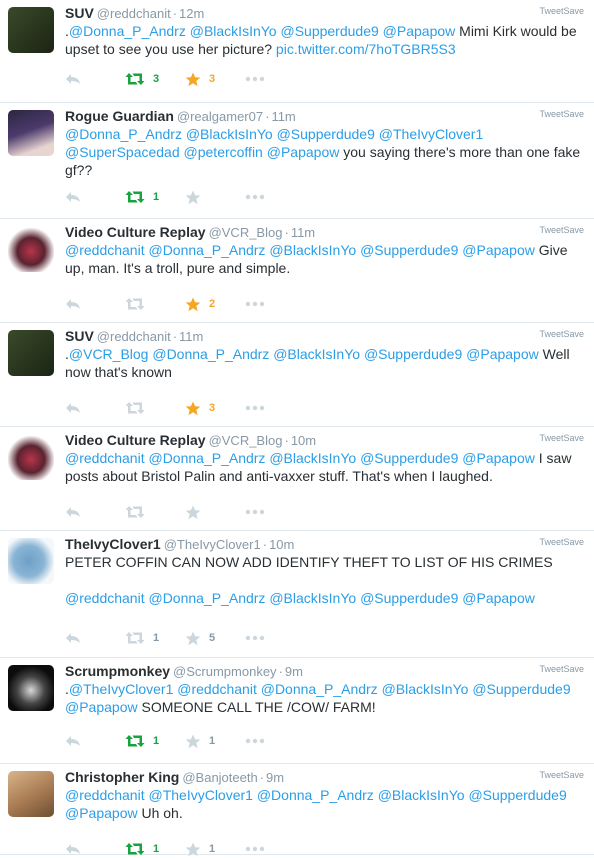 This screenshot has height=858, width=594. Describe the element at coordinates (117, 671) in the screenshot. I see `user-fullname: Scrumpmonkey` at that location.